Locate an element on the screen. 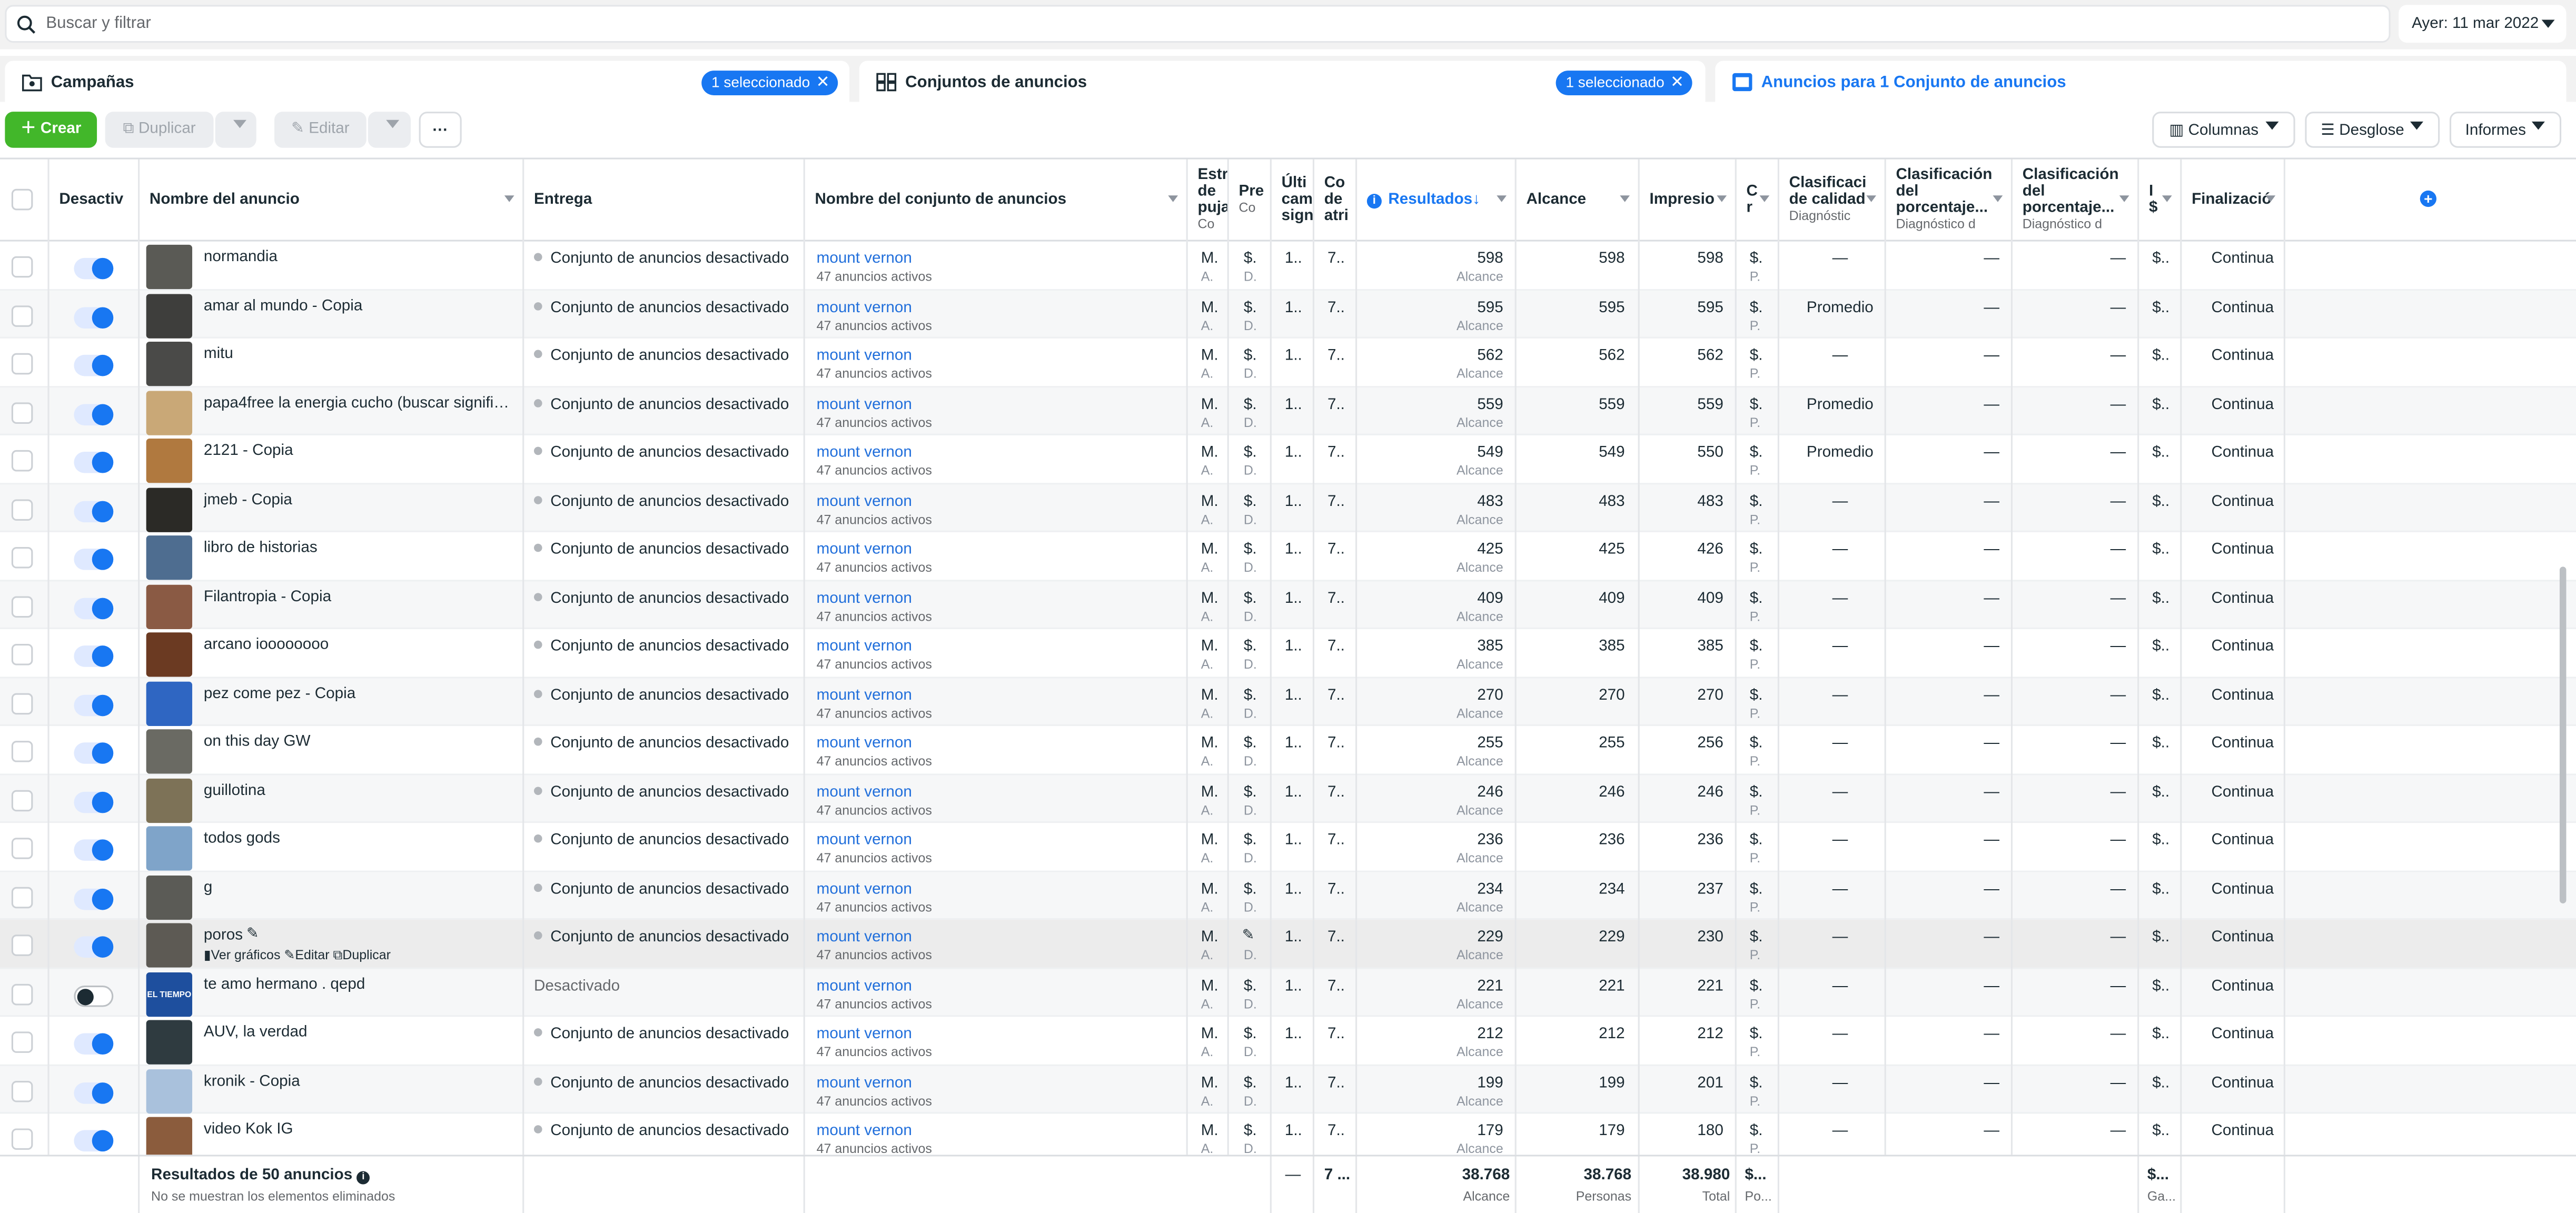  header-adset-name: Nombre del conjunto de anuncios is located at coordinates (996, 200).